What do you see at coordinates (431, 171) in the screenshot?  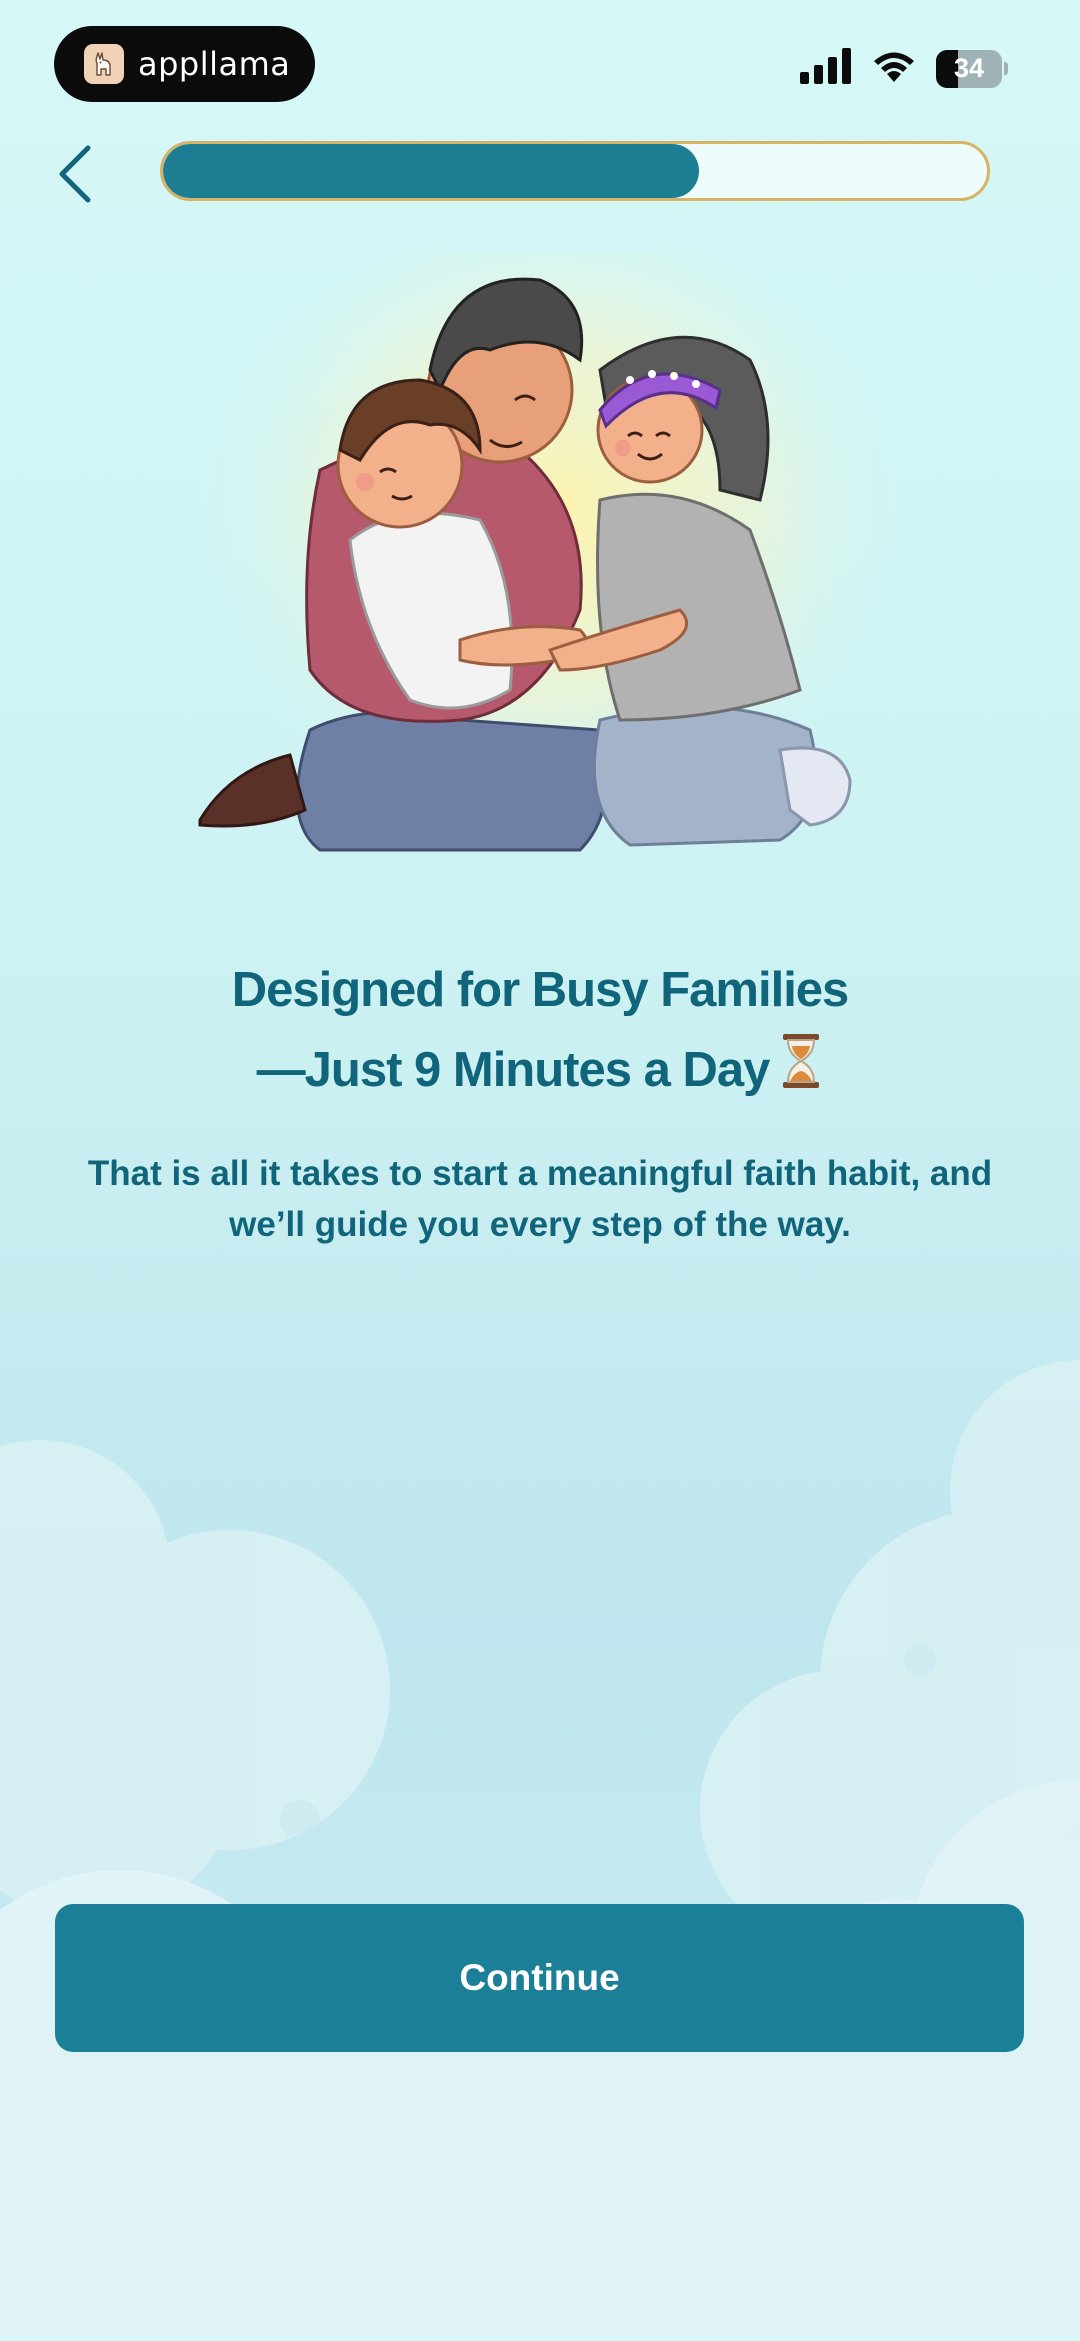 I see `progress-fill` at bounding box center [431, 171].